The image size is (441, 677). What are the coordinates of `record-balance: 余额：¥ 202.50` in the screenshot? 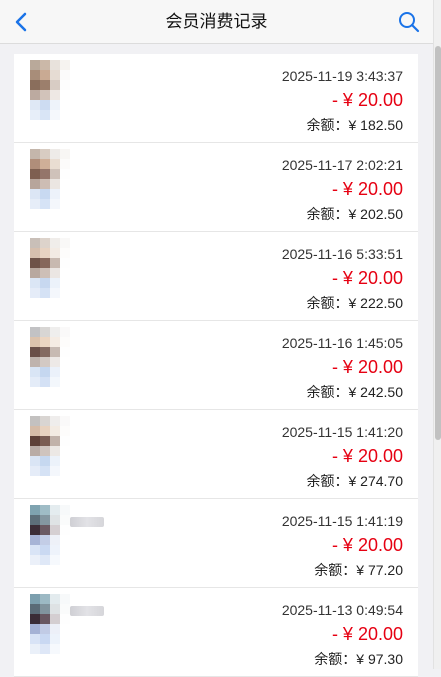 It's located at (355, 214).